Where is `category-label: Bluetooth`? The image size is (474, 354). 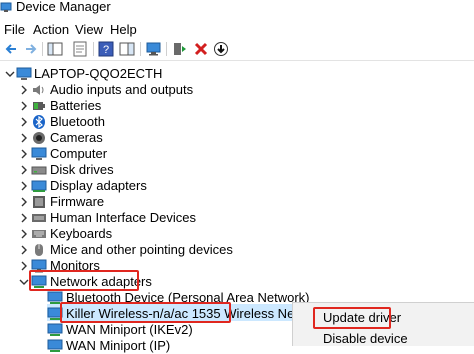 category-label: Bluetooth is located at coordinates (77, 121).